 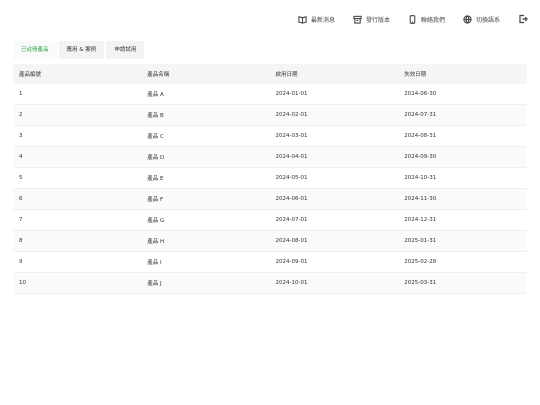 I want to click on cell-product-id: 3, so click(x=77, y=136).